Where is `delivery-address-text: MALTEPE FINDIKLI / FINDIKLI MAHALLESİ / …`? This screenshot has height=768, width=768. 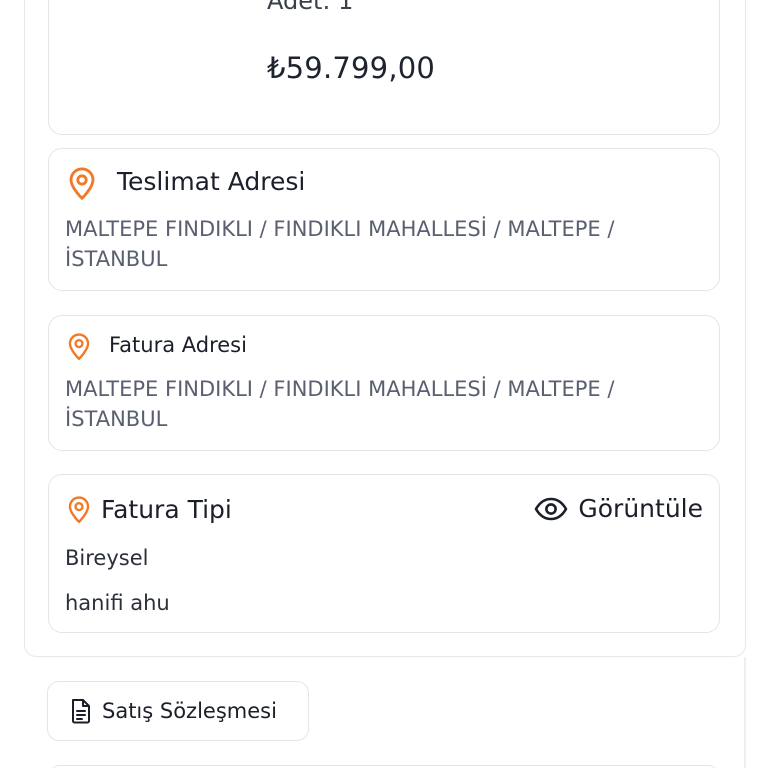
delivery-address-text: MALTEPE FINDIKLI / FINDIKLI MAHALLESİ / … is located at coordinates (340, 244).